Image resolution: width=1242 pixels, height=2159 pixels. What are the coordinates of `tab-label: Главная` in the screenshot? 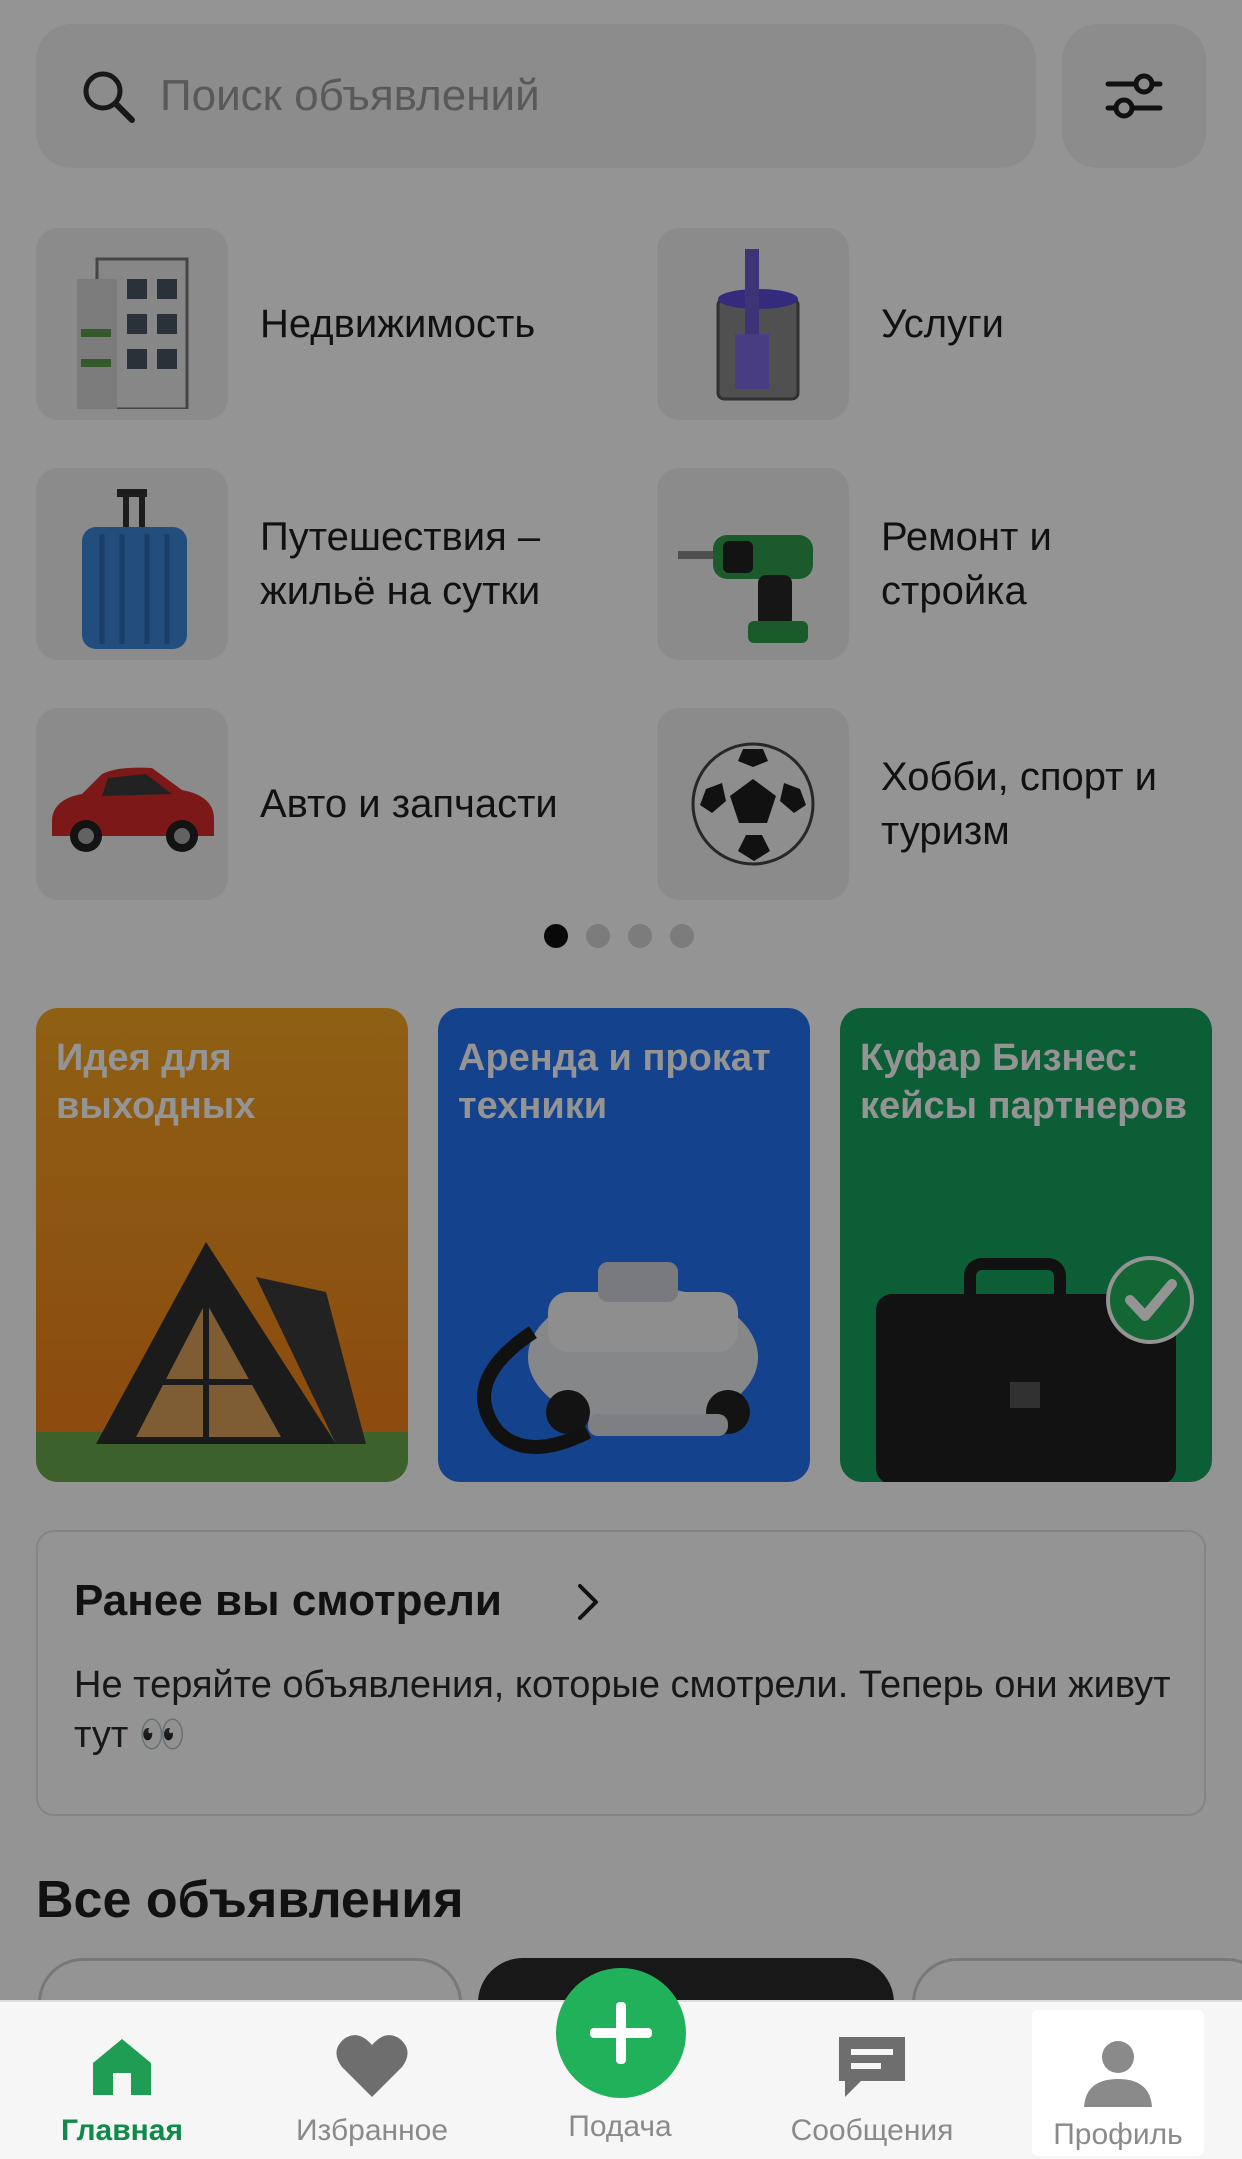 It's located at (121, 2130).